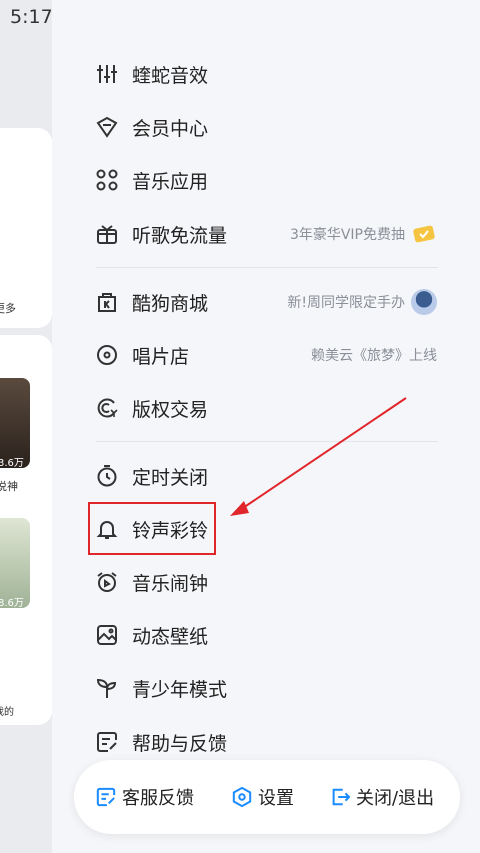 The height and width of the screenshot is (853, 480). What do you see at coordinates (158, 798) in the screenshot?
I see `customer-service-label: 客服反馈` at bounding box center [158, 798].